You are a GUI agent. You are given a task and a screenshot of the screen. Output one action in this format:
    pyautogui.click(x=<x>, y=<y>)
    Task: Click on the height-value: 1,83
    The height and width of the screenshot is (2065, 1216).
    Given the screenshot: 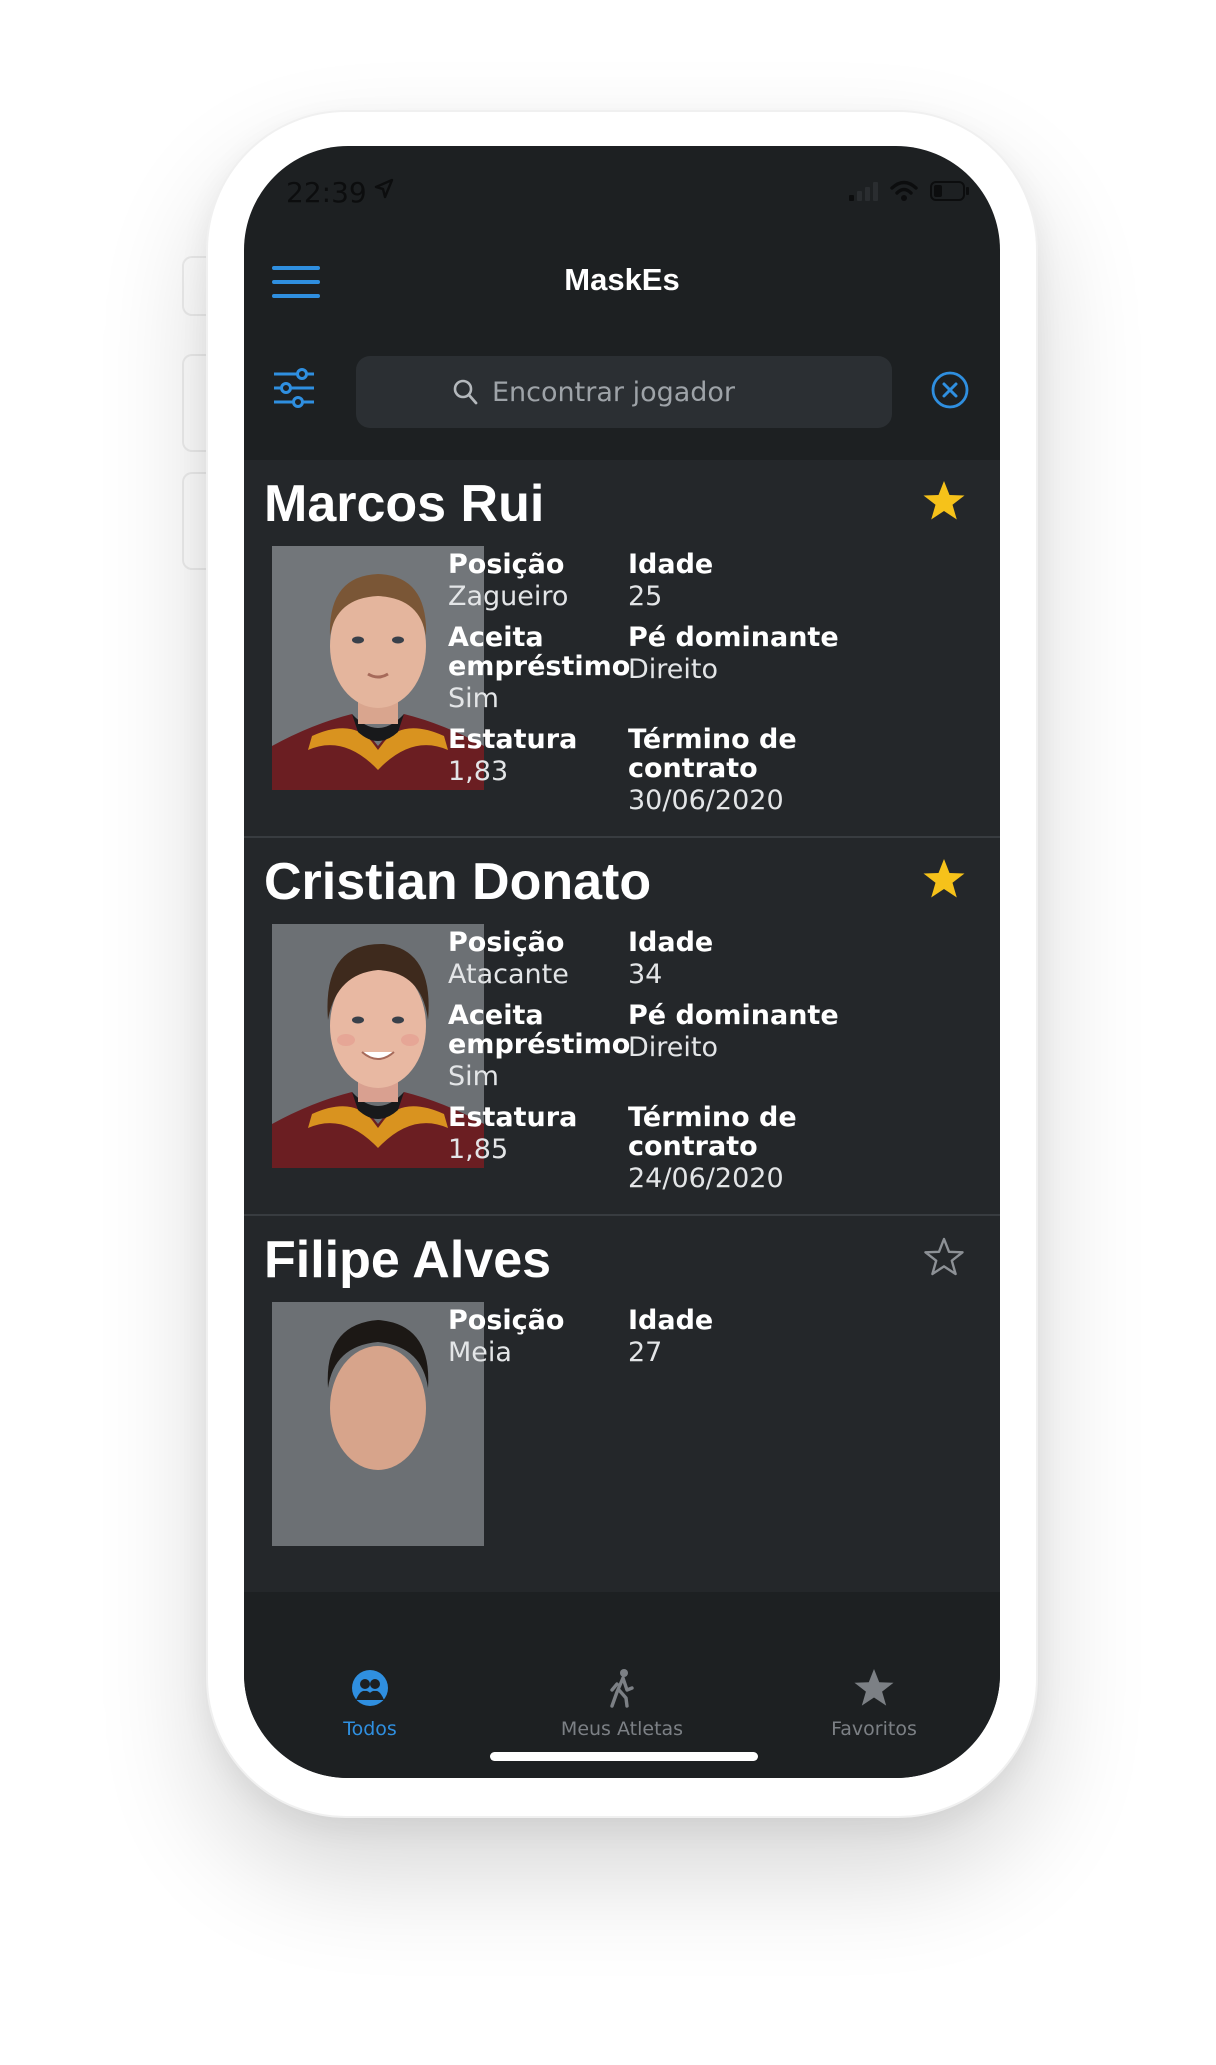 What is the action you would take?
    pyautogui.click(x=478, y=771)
    